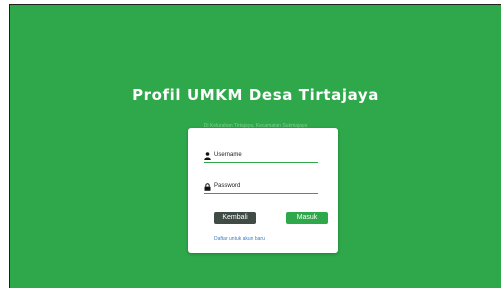  What do you see at coordinates (307, 218) in the screenshot?
I see `login-button: Masuk` at bounding box center [307, 218].